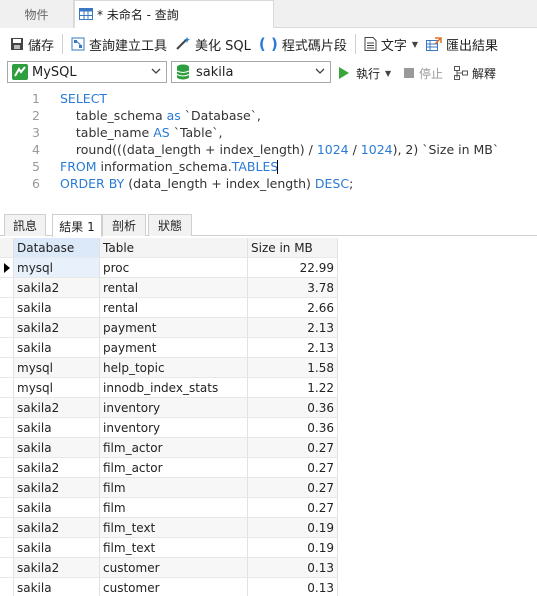  I want to click on table-row: mysql proc 22.99, so click(268, 268).